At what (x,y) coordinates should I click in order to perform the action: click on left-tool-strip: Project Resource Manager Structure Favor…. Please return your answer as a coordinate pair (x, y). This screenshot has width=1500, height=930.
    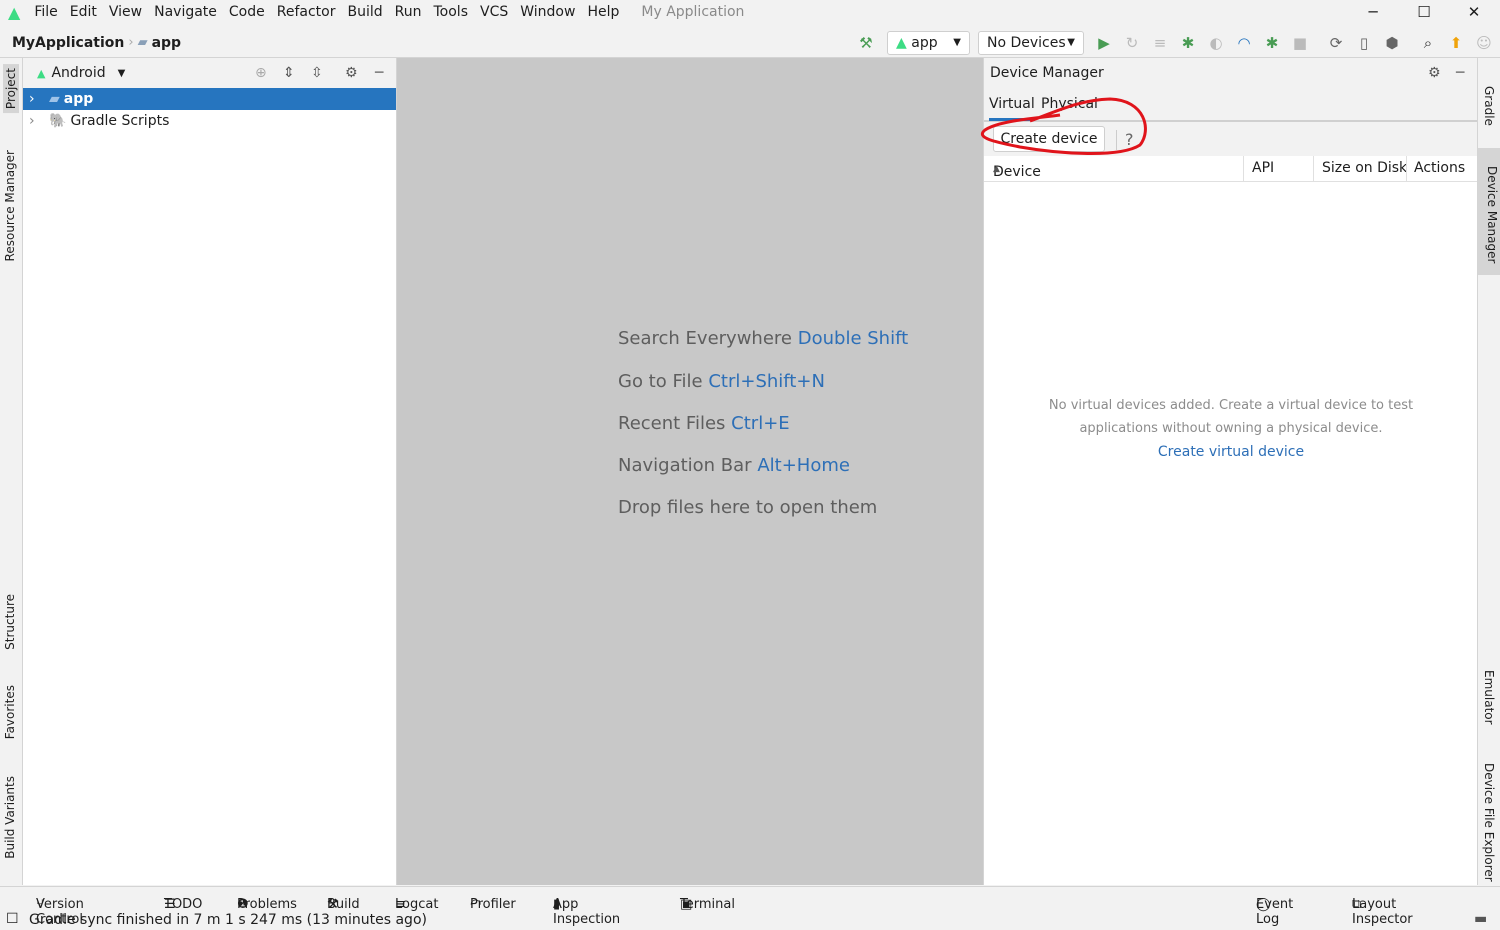
    Looking at the image, I should click on (11, 471).